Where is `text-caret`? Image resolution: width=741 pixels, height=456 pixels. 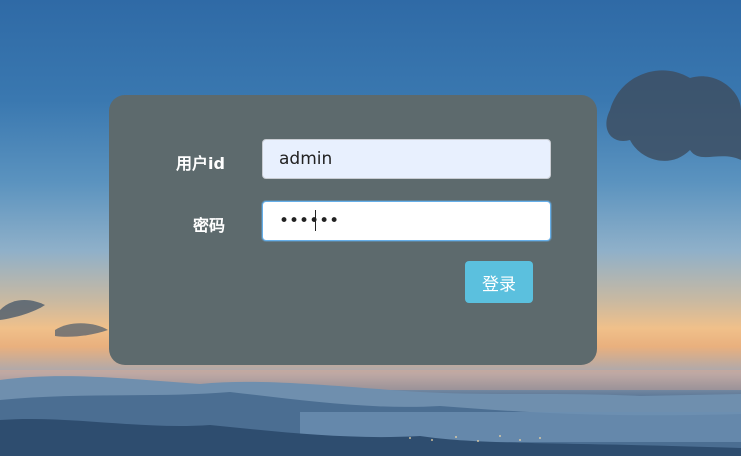
text-caret is located at coordinates (315, 220).